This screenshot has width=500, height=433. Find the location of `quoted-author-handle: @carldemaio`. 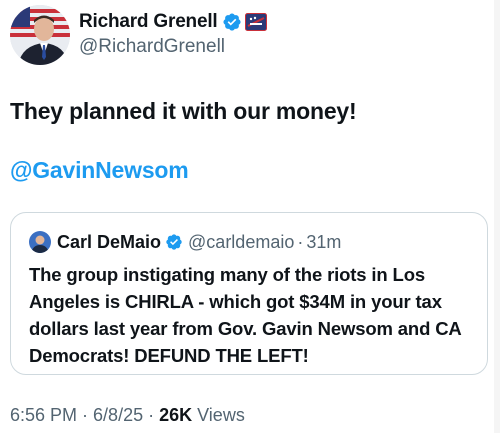

quoted-author-handle: @carldemaio is located at coordinates (241, 242).